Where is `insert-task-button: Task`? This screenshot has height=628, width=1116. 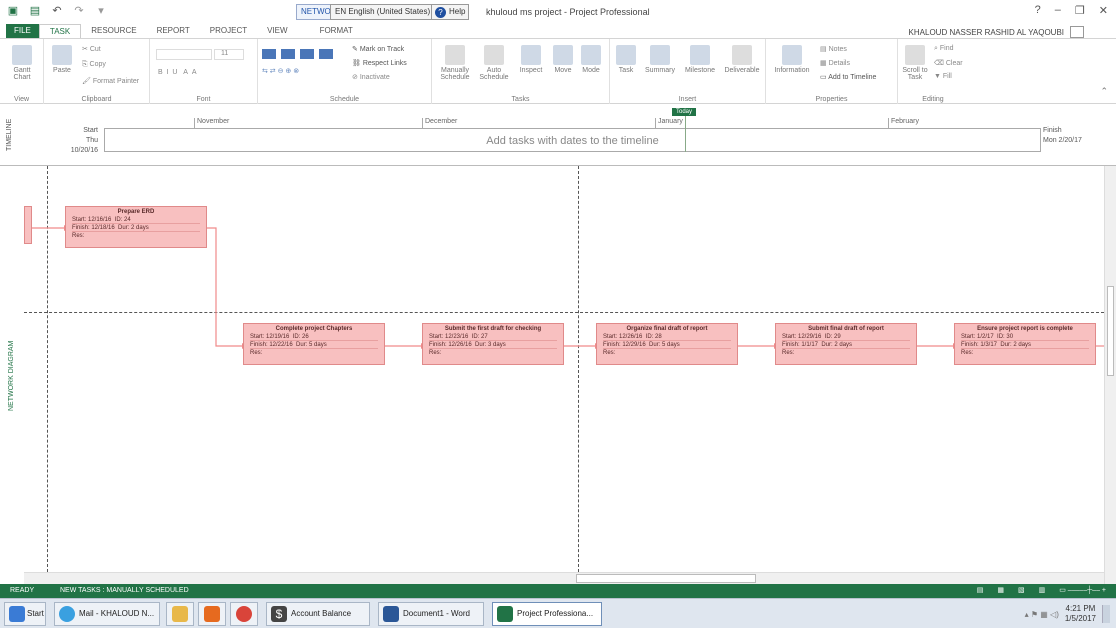 insert-task-button: Task is located at coordinates (626, 59).